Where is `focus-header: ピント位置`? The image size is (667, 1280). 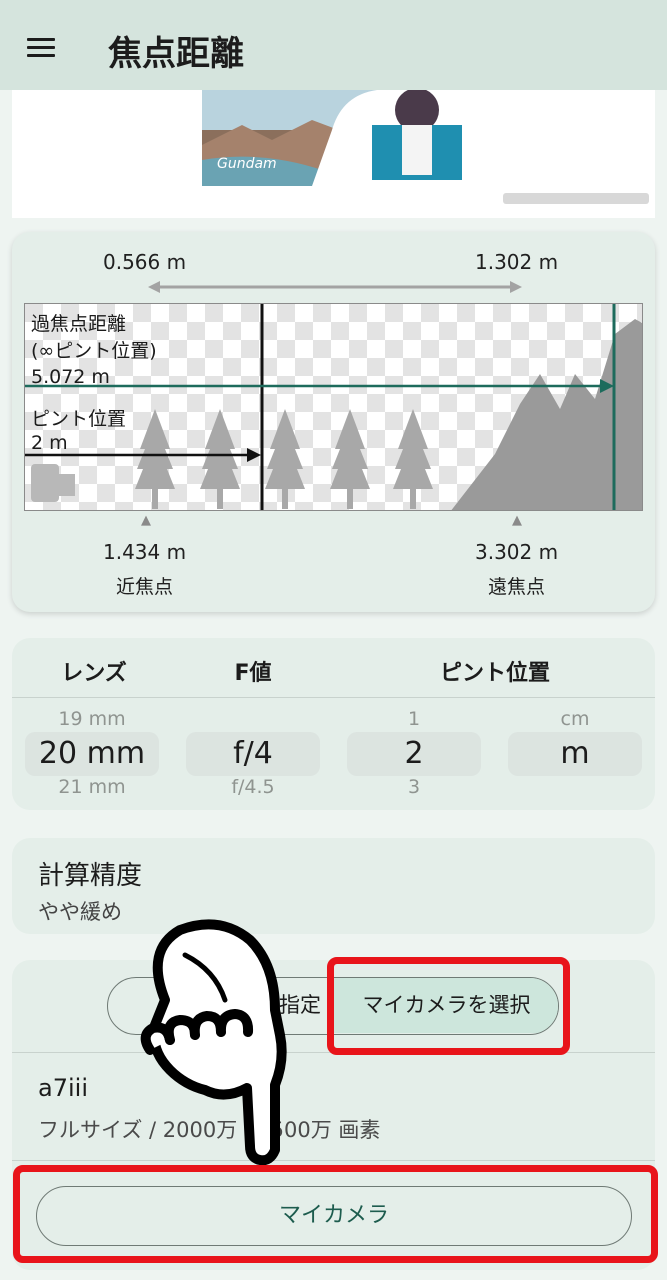 focus-header: ピント位置 is located at coordinates (494, 673).